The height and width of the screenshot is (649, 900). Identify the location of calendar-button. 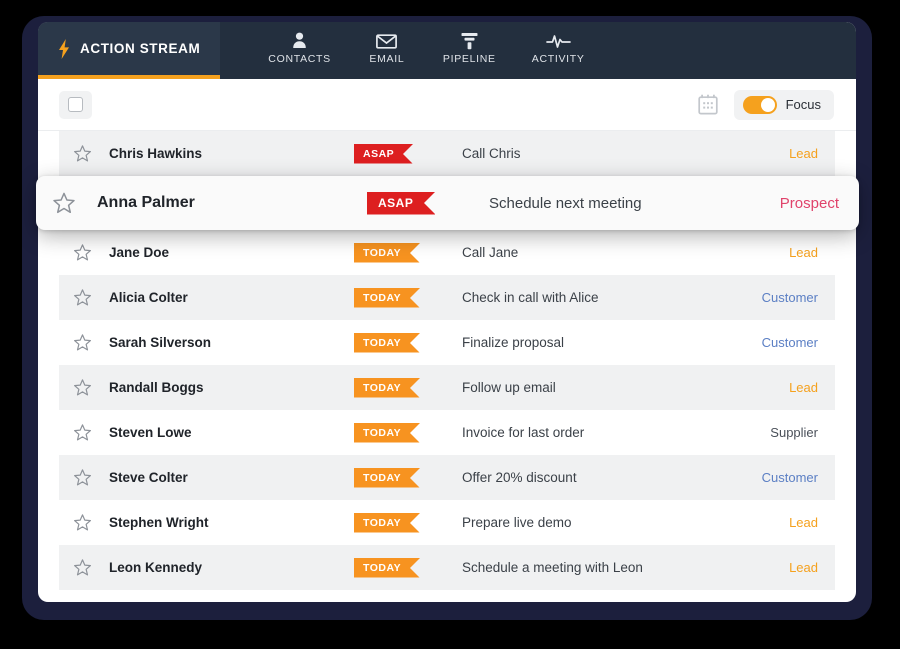
(708, 105).